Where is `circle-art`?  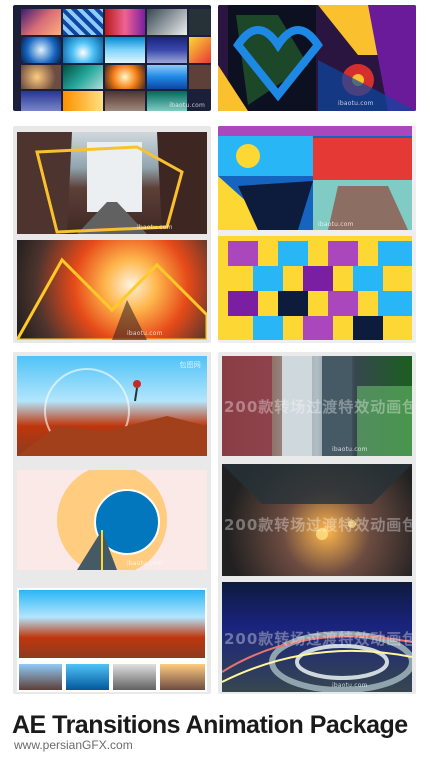 circle-art is located at coordinates (112, 520).